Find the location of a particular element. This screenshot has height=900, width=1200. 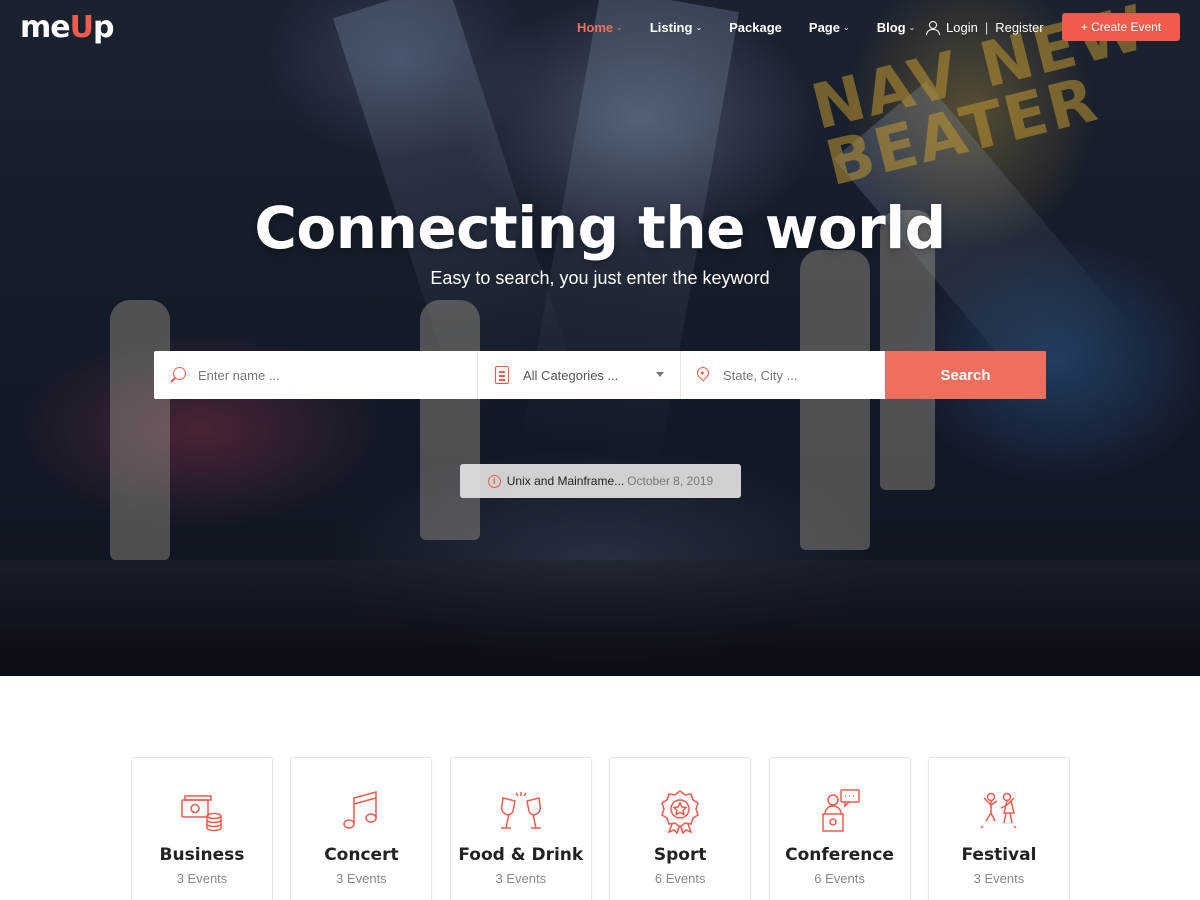

money-icon is located at coordinates (201, 813).